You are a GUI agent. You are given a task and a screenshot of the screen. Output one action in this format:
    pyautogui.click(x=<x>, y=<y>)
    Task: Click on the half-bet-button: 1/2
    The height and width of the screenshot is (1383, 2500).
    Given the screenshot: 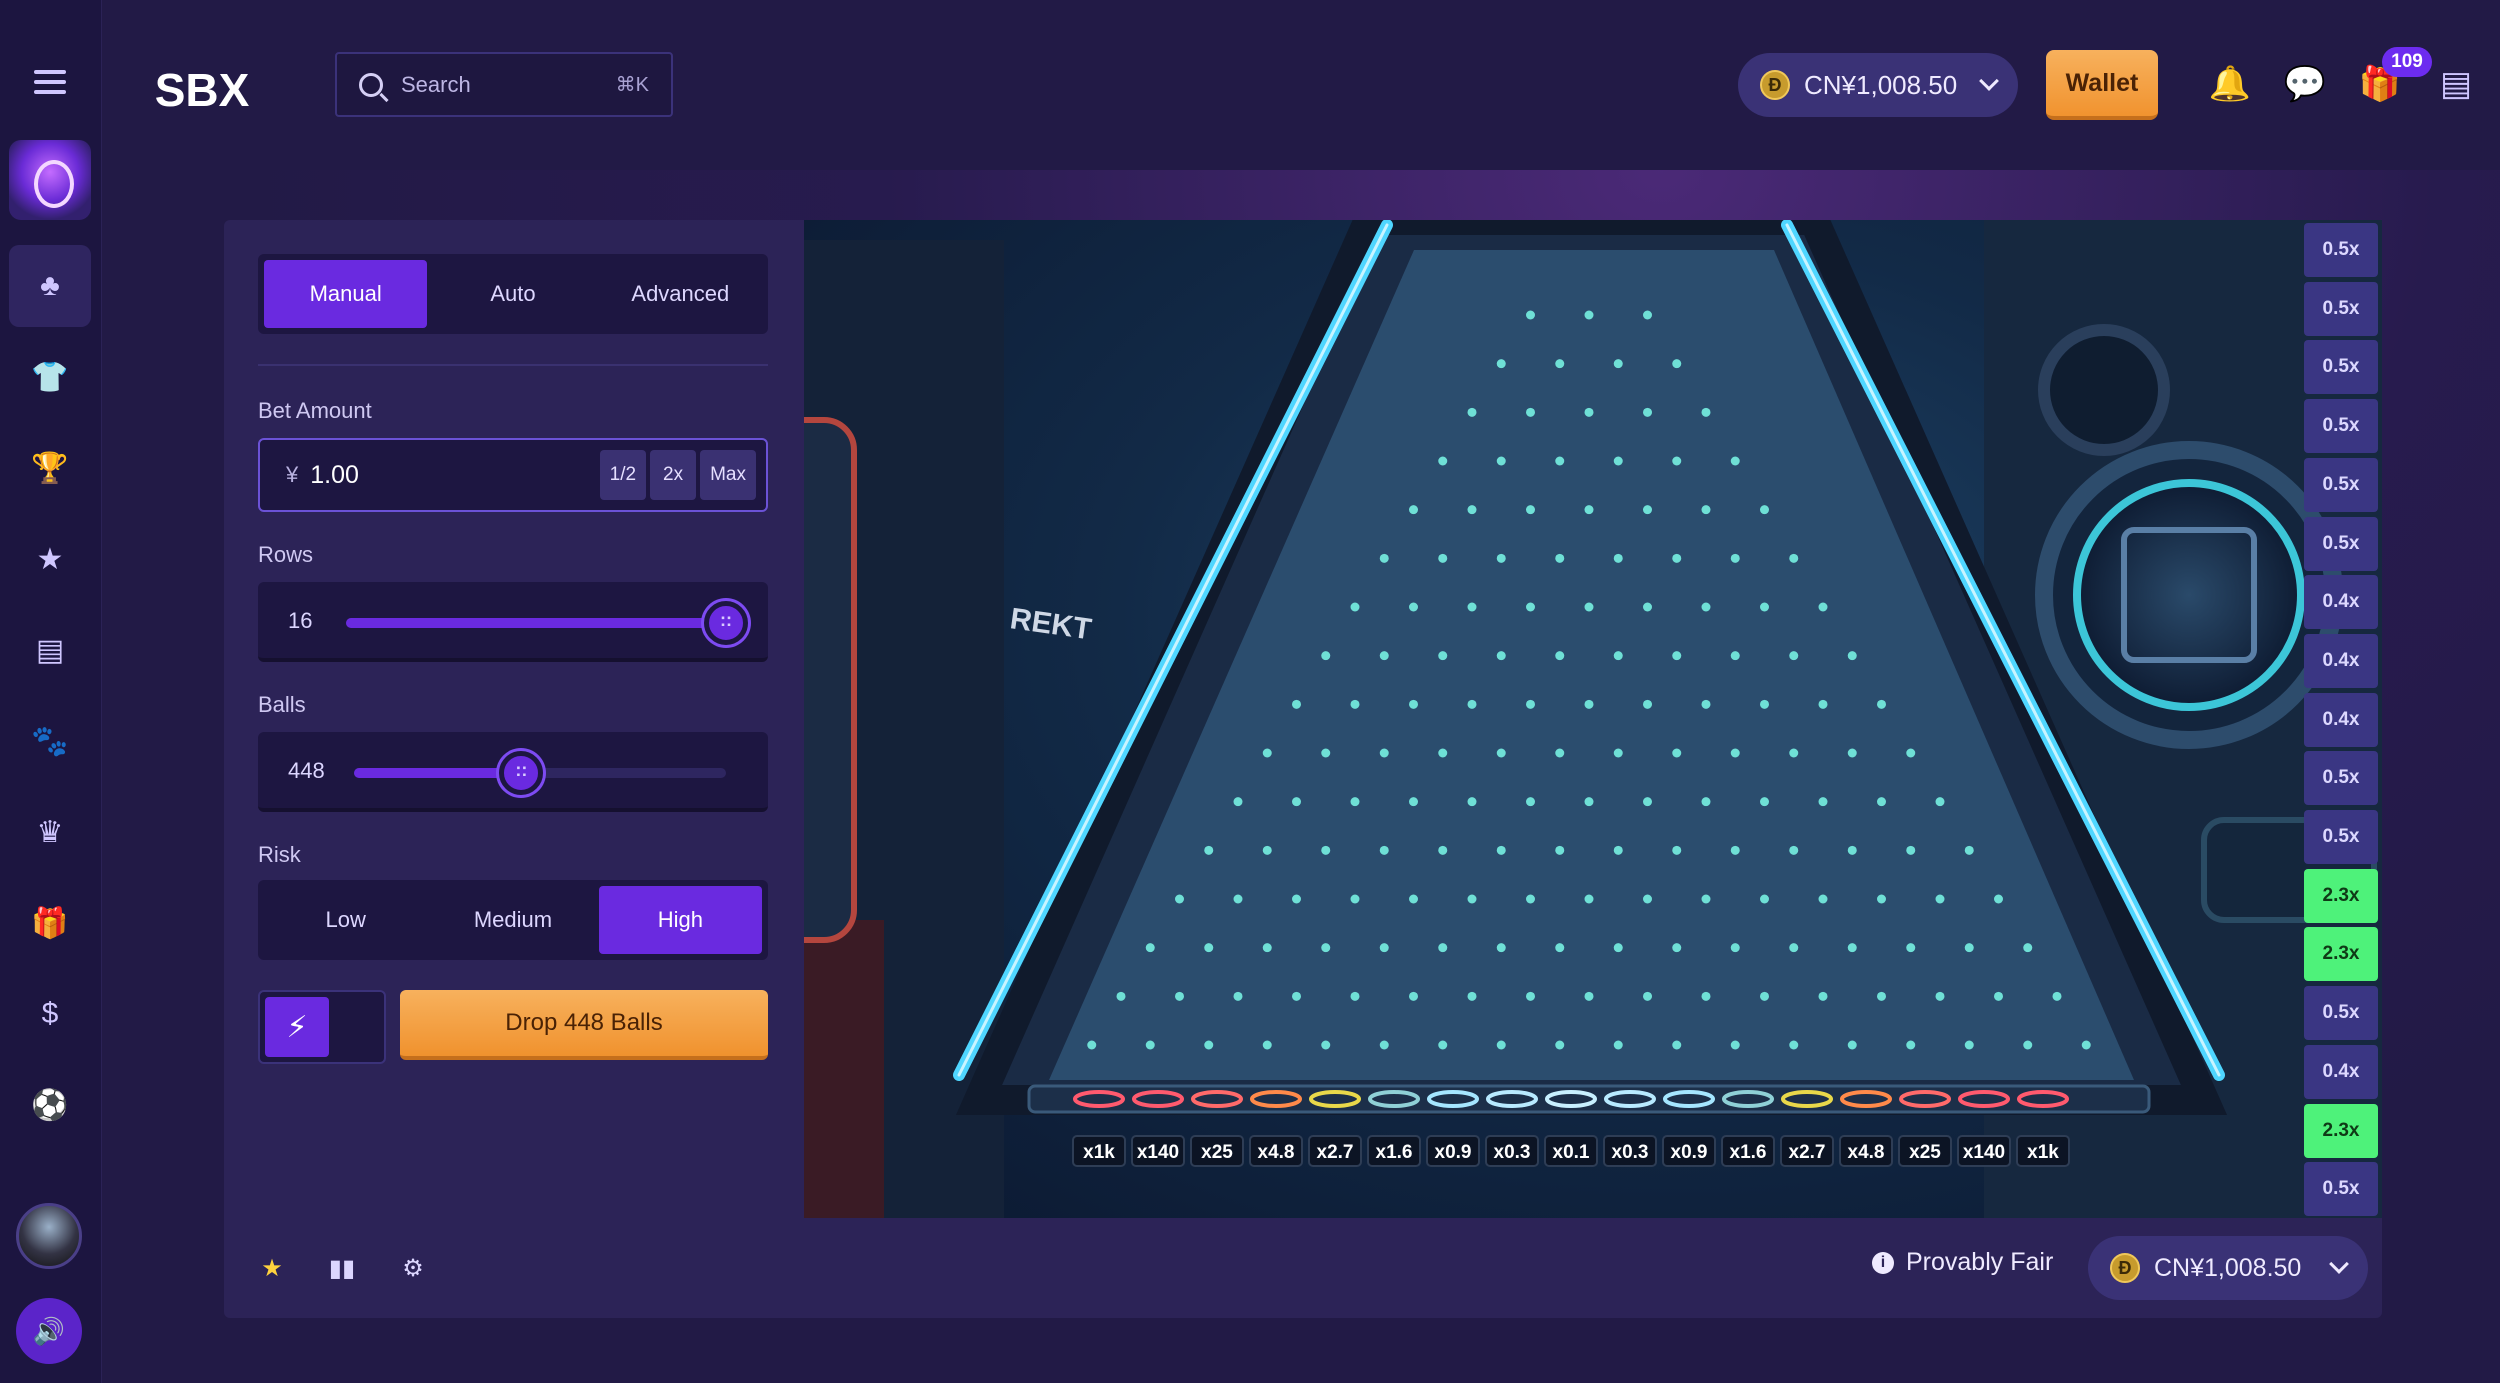 What is the action you would take?
    pyautogui.click(x=623, y=475)
    